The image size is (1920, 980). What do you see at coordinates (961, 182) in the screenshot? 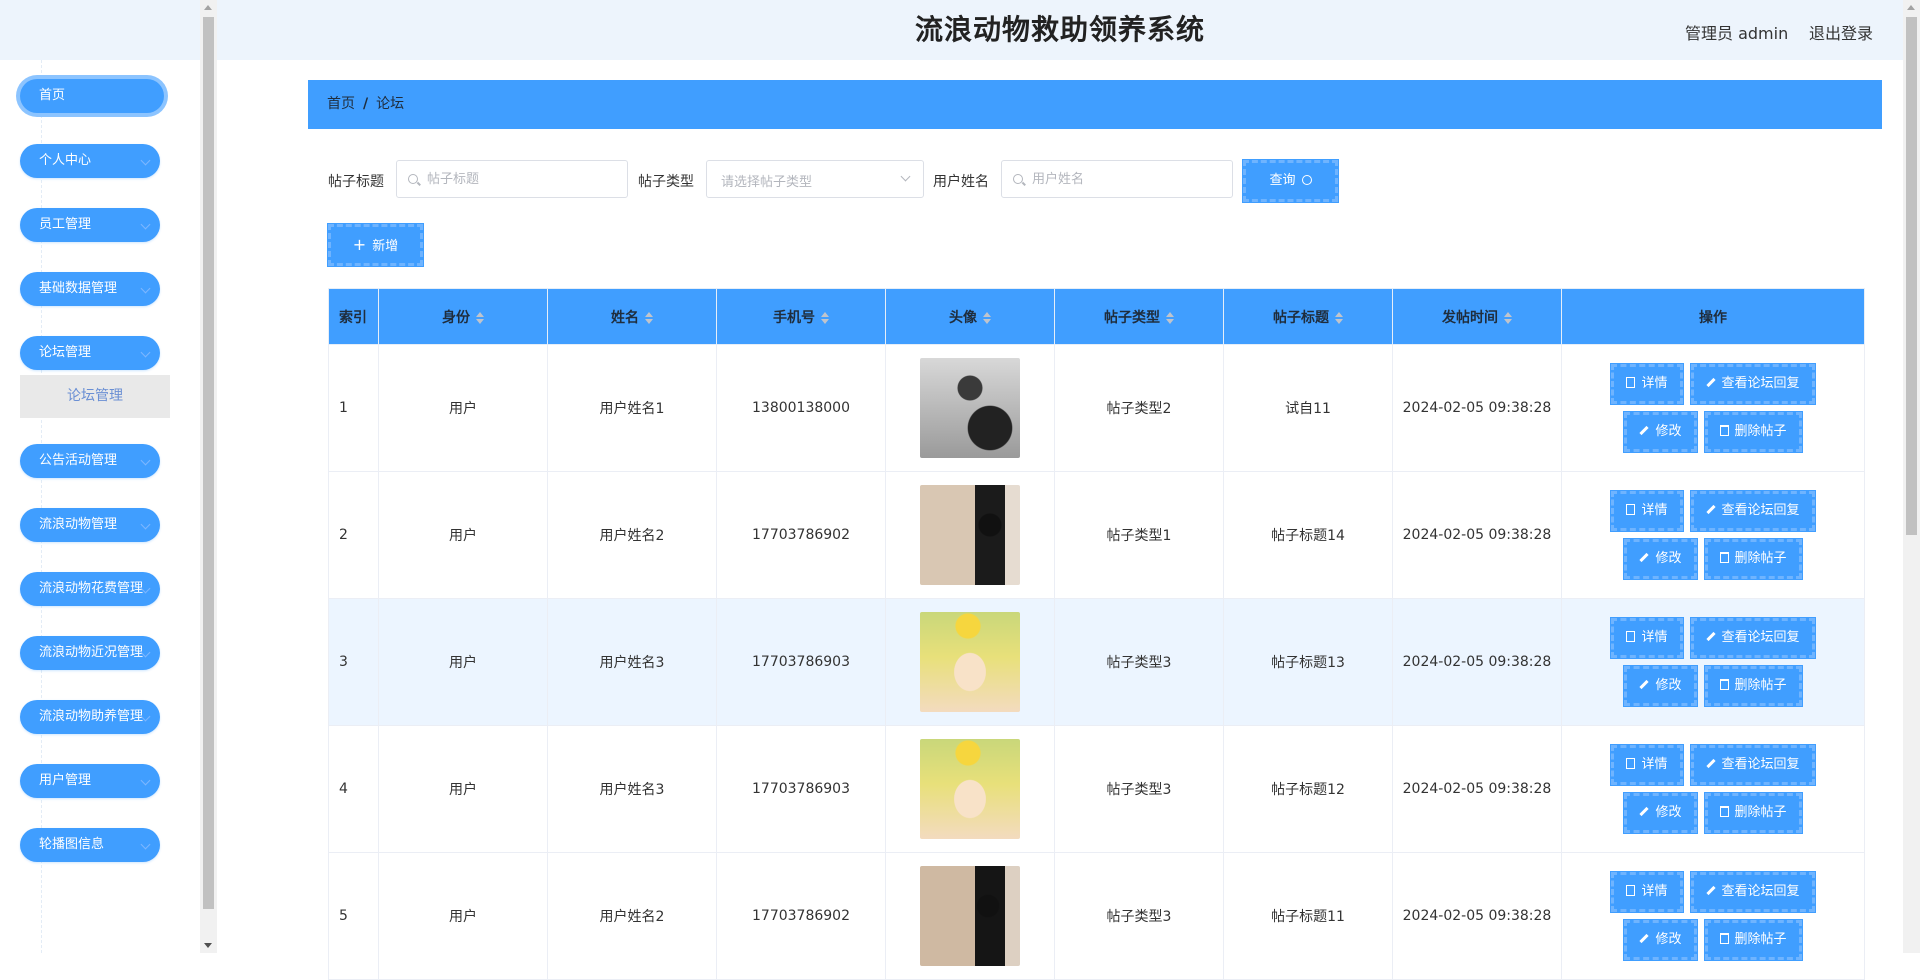
I see `username-label: 用户姓名` at bounding box center [961, 182].